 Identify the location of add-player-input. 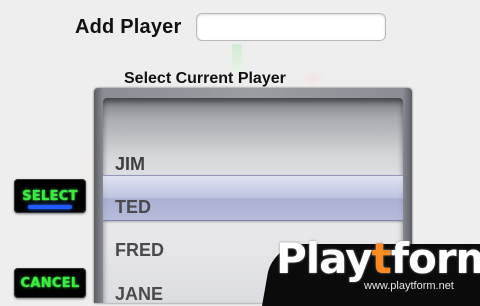
(291, 27).